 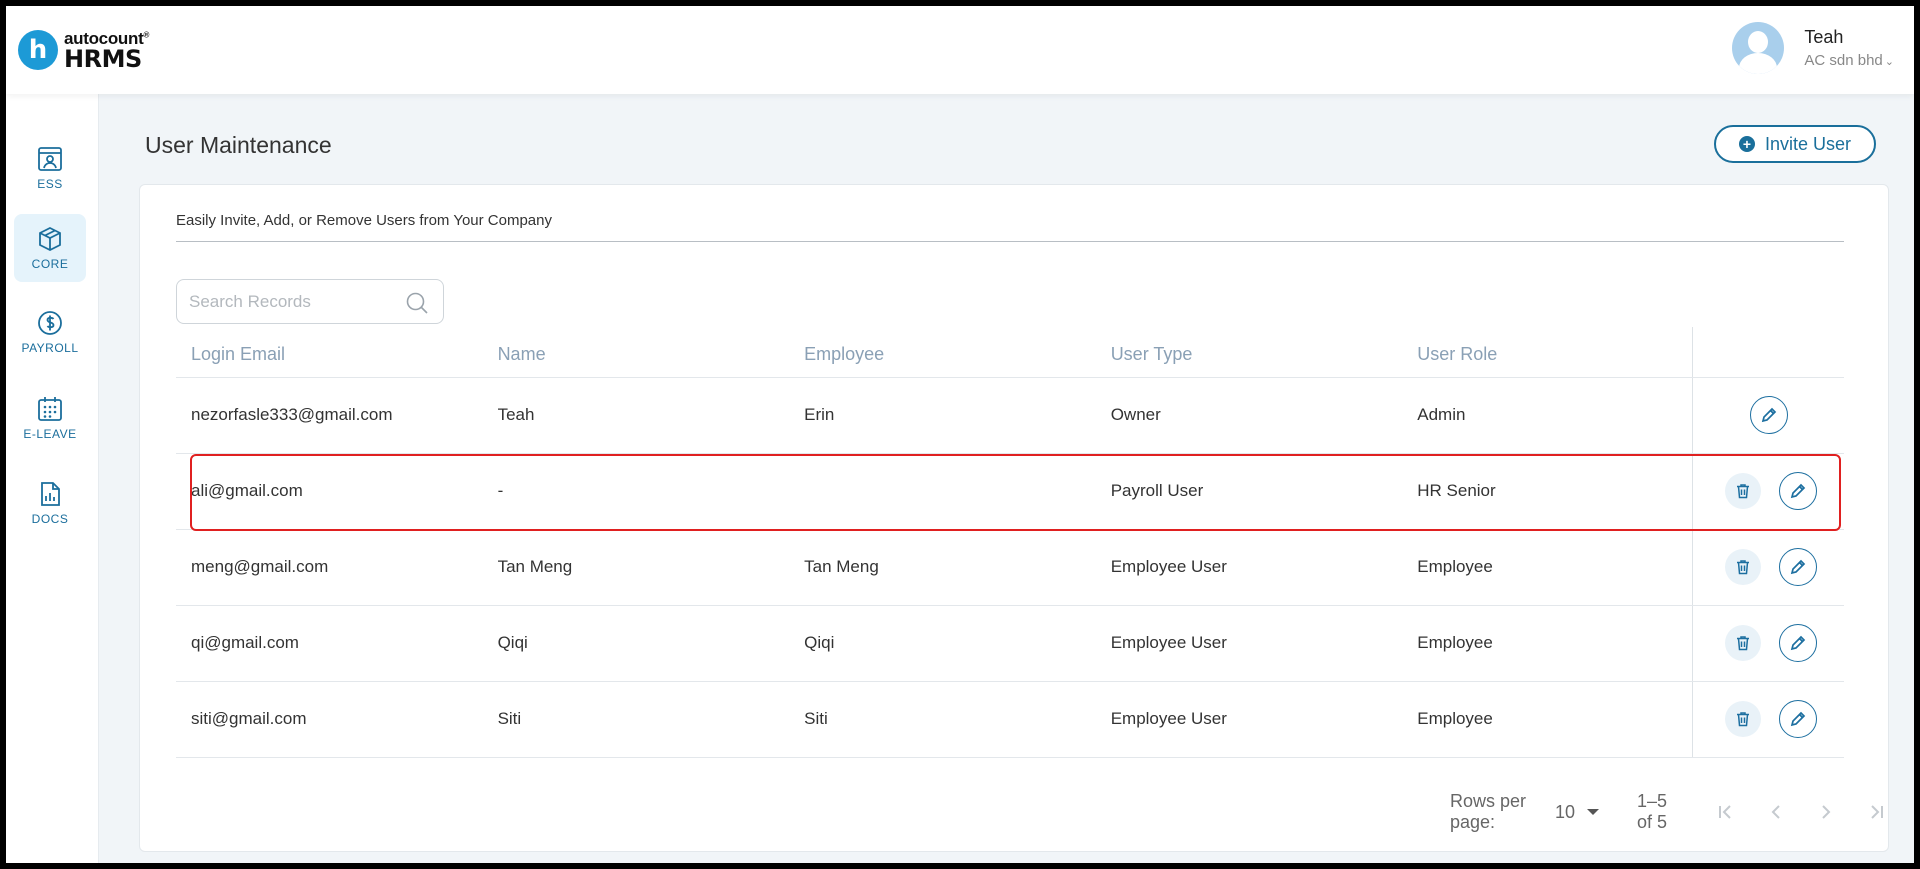 I want to click on cell-name: Qiqi, so click(x=636, y=643).